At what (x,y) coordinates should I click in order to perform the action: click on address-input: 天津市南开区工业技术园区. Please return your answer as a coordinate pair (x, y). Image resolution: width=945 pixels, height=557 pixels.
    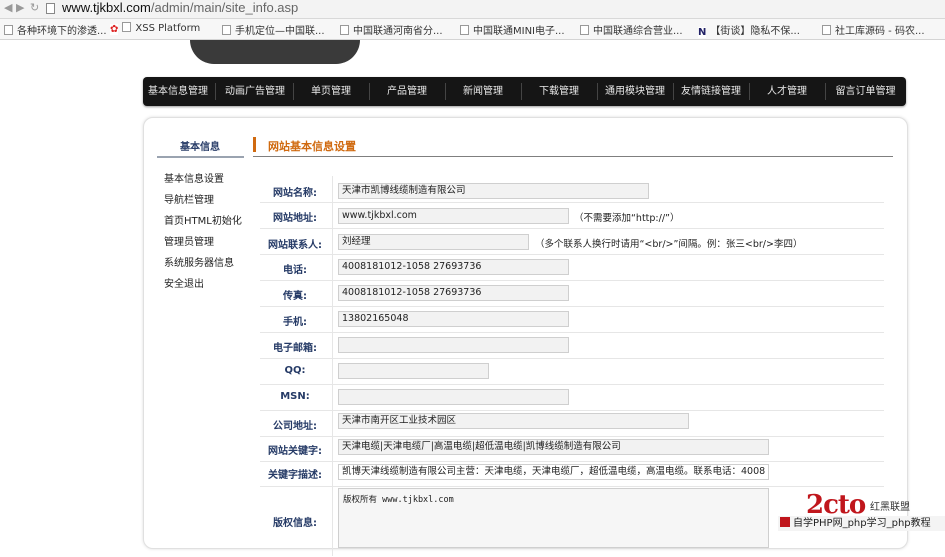
    Looking at the image, I should click on (513, 421).